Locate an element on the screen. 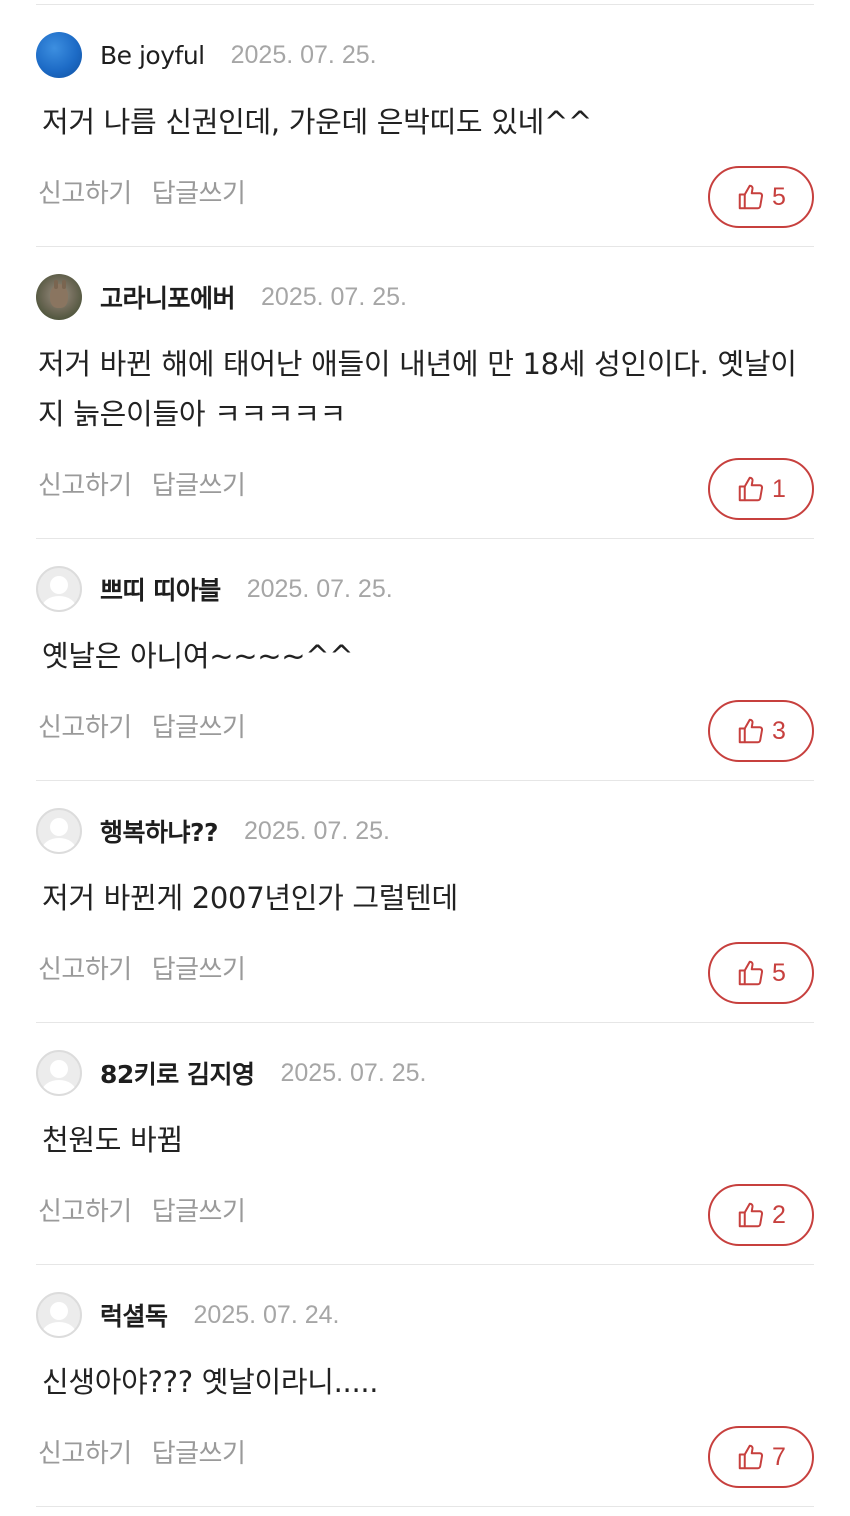  comment-text: 천원도 바뀜 is located at coordinates (112, 1140).